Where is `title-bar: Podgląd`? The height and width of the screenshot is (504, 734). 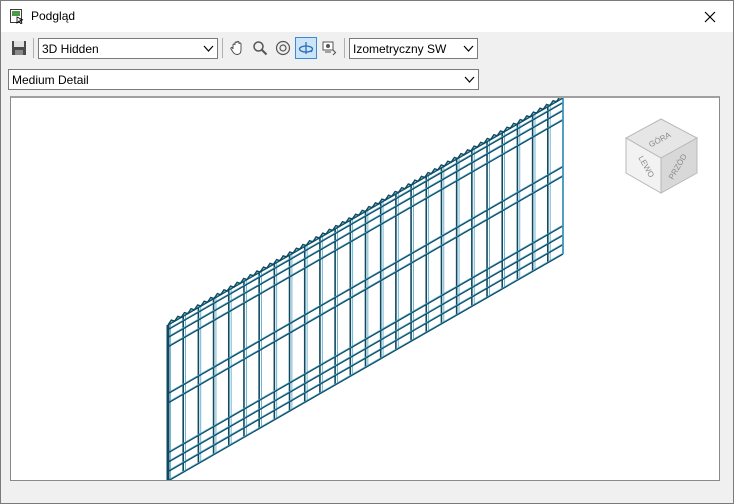 title-bar: Podgląd is located at coordinates (367, 16).